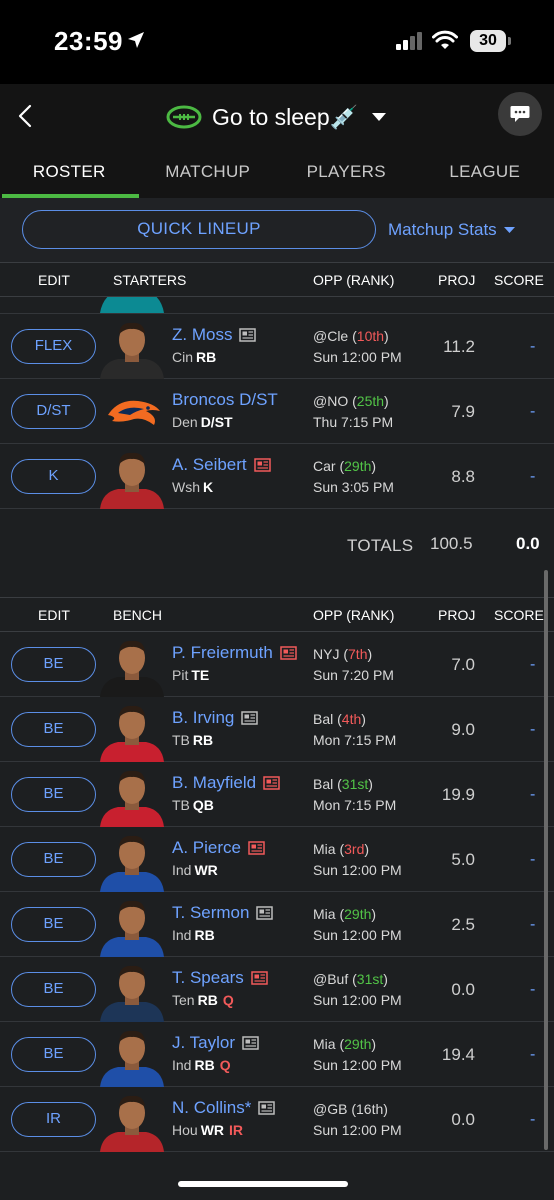  I want to click on player-name-link: T. Spears, so click(208, 978).